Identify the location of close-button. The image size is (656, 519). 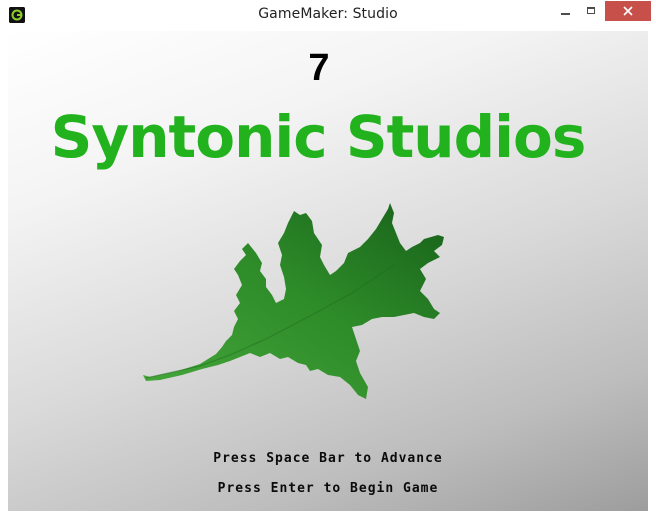
(628, 11).